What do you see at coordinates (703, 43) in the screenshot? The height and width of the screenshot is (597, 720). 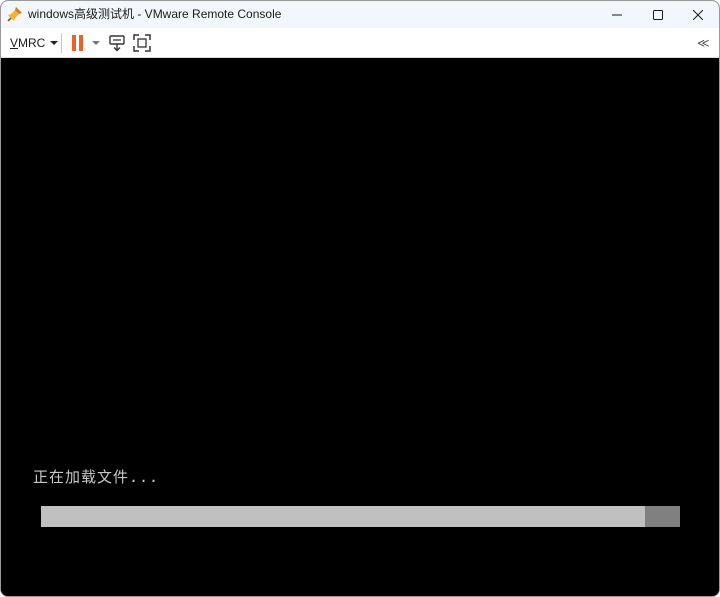 I see `collapse-toolbar-button: ≪` at bounding box center [703, 43].